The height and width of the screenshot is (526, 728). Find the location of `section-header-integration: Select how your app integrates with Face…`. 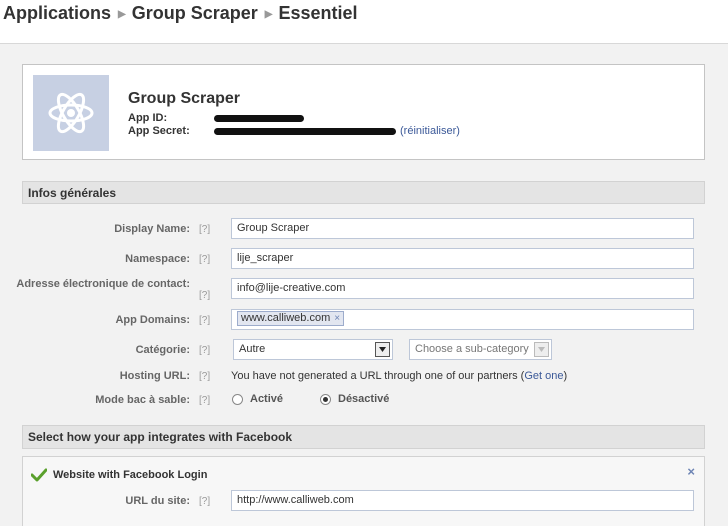

section-header-integration: Select how your app integrates with Face… is located at coordinates (363, 437).